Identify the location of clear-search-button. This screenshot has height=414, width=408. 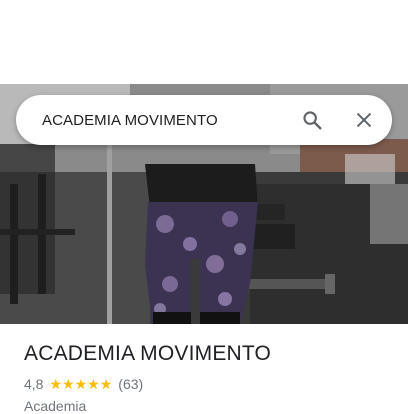
(364, 120).